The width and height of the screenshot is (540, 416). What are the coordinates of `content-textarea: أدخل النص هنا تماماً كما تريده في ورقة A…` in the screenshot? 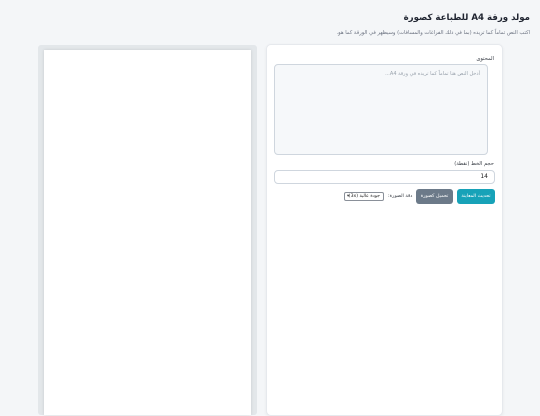 It's located at (381, 109).